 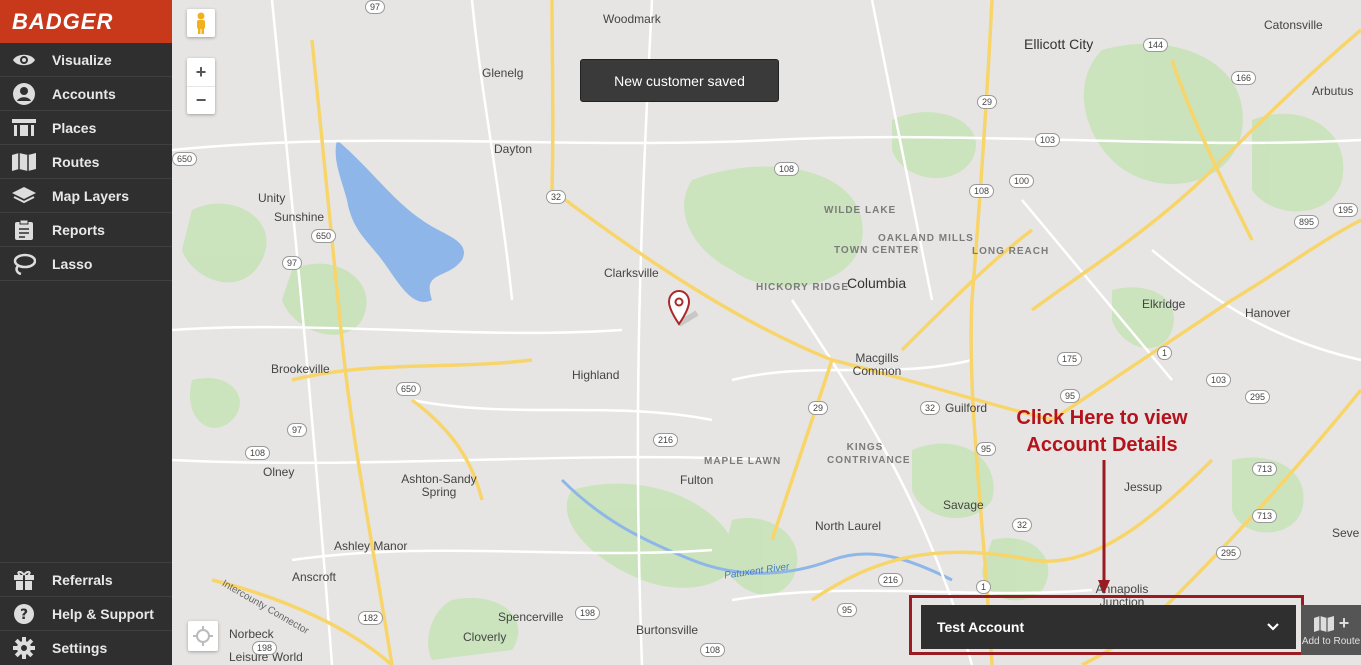 What do you see at coordinates (201, 72) in the screenshot?
I see `zoom-in-button: +` at bounding box center [201, 72].